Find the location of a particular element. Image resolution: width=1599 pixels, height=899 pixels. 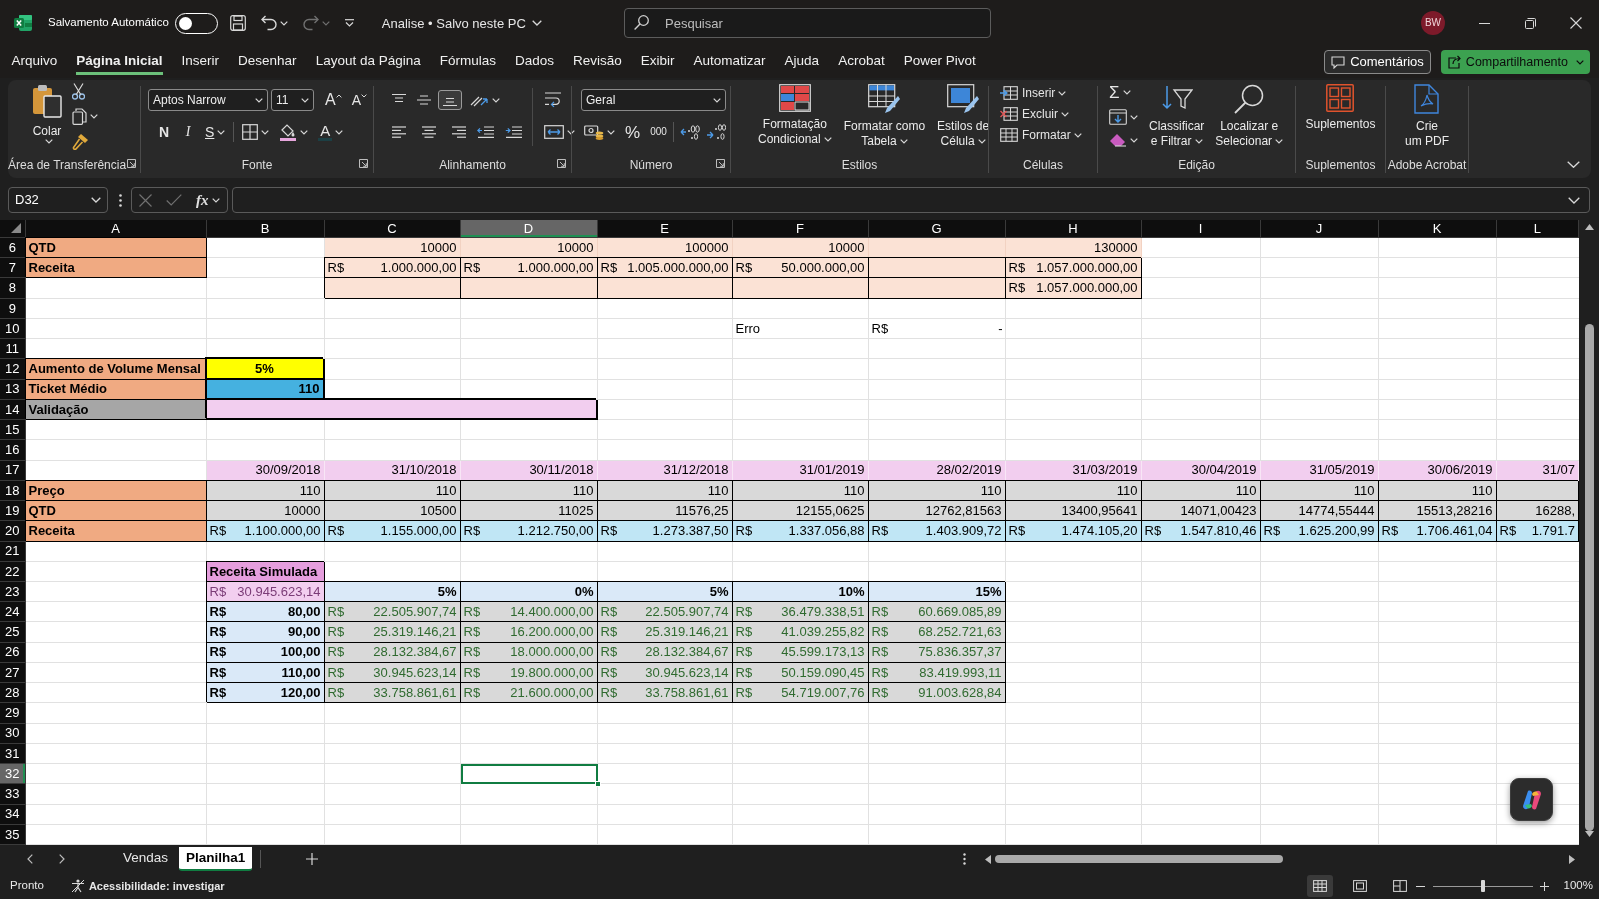

column-header: A is located at coordinates (116, 229).